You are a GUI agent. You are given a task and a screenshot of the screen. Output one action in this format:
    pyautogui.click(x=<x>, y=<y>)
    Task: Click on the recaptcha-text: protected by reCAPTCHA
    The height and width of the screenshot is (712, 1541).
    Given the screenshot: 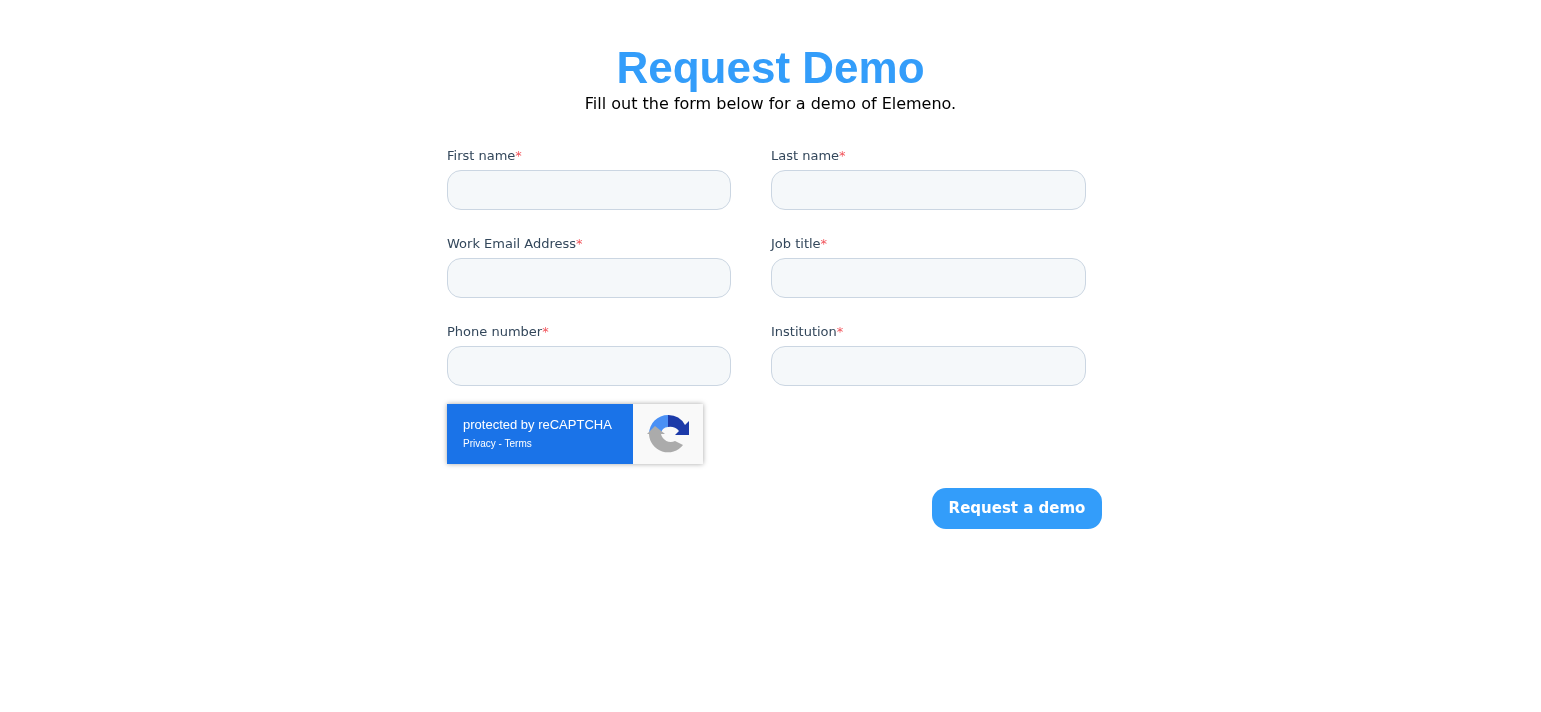 What is the action you would take?
    pyautogui.click(x=538, y=425)
    